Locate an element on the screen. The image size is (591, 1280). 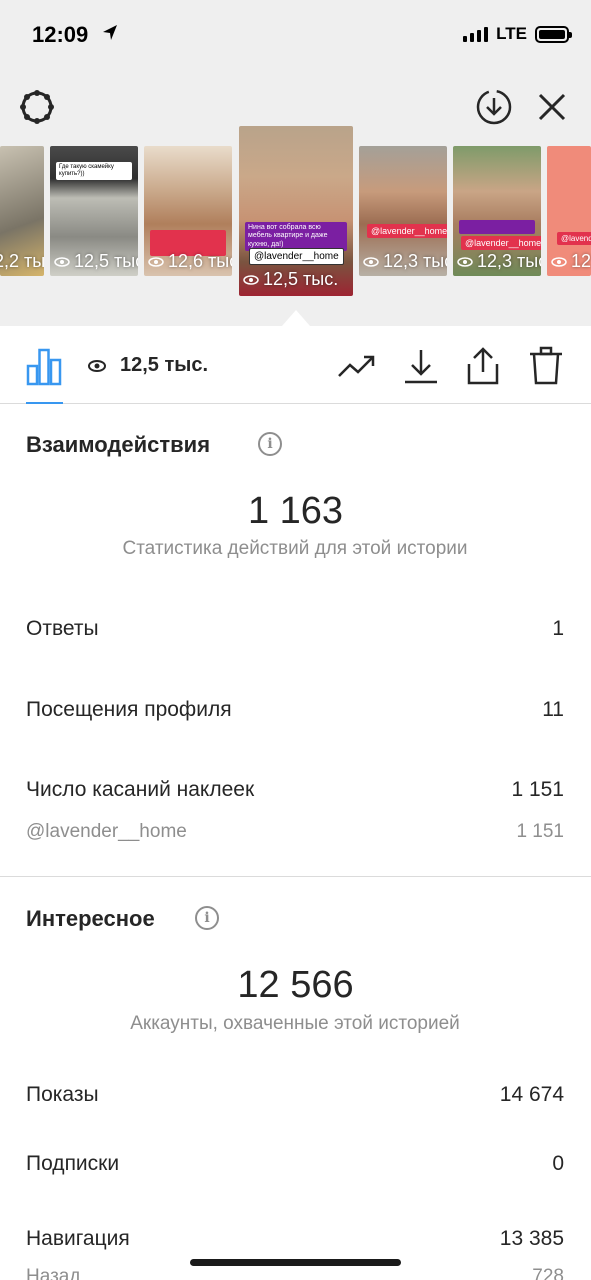
save-story-icon is located at coordinates (494, 107).